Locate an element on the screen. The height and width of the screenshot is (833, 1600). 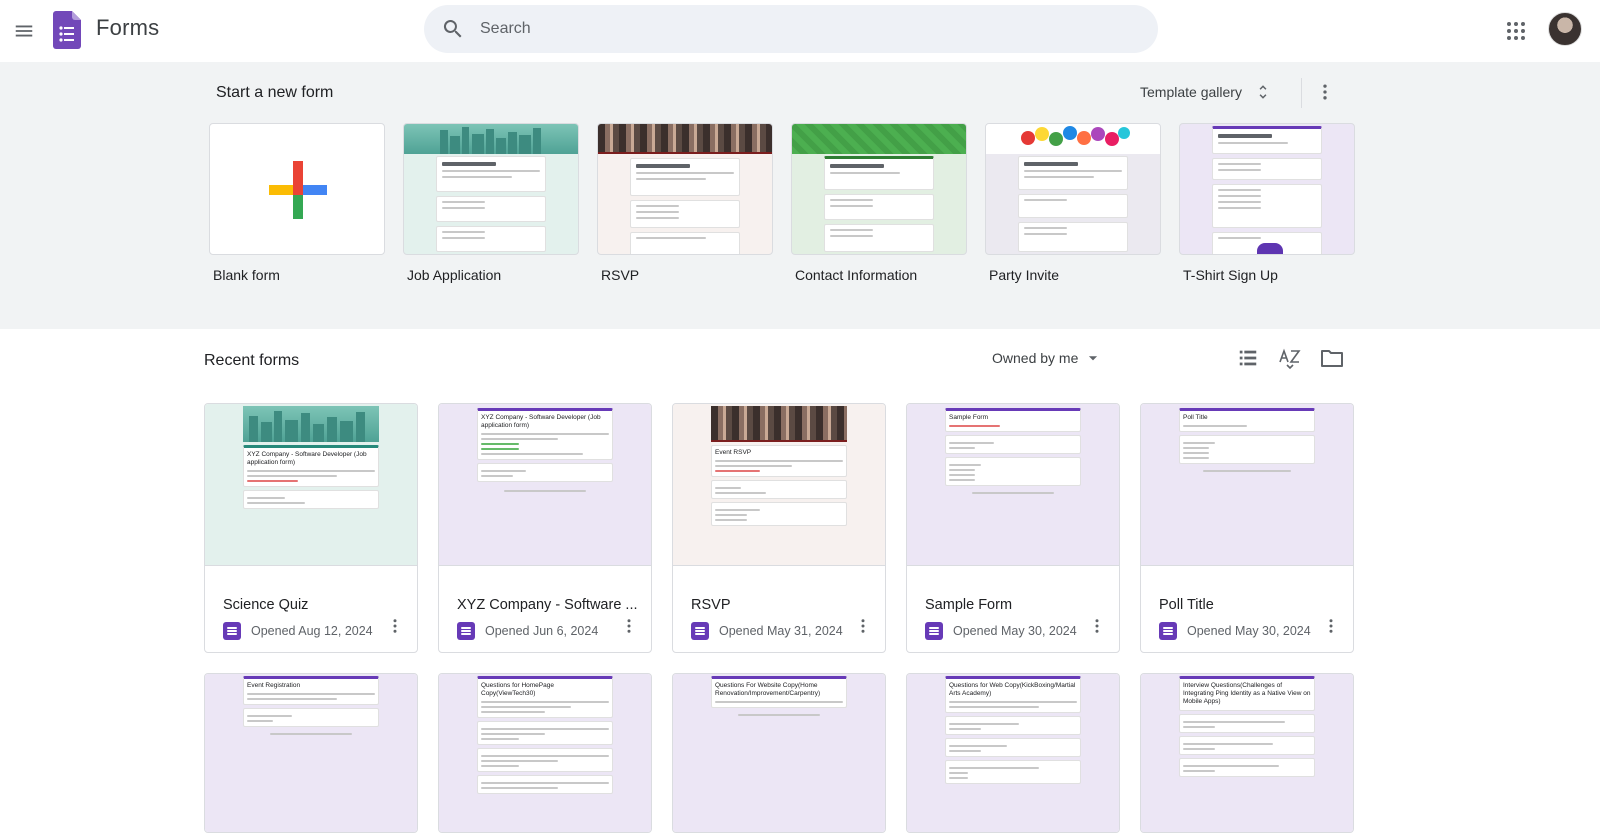
google-apps-button is located at coordinates (1516, 31).